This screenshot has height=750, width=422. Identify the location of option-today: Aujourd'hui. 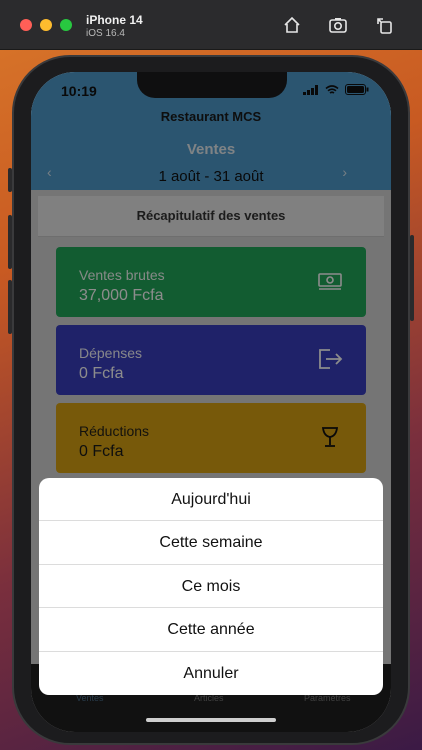
(211, 500).